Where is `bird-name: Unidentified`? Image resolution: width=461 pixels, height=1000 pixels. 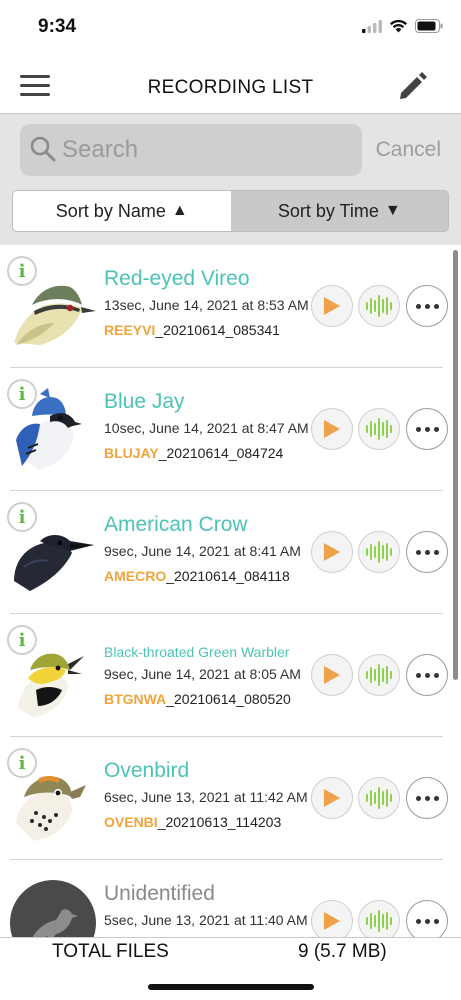
bird-name: Unidentified is located at coordinates (159, 893).